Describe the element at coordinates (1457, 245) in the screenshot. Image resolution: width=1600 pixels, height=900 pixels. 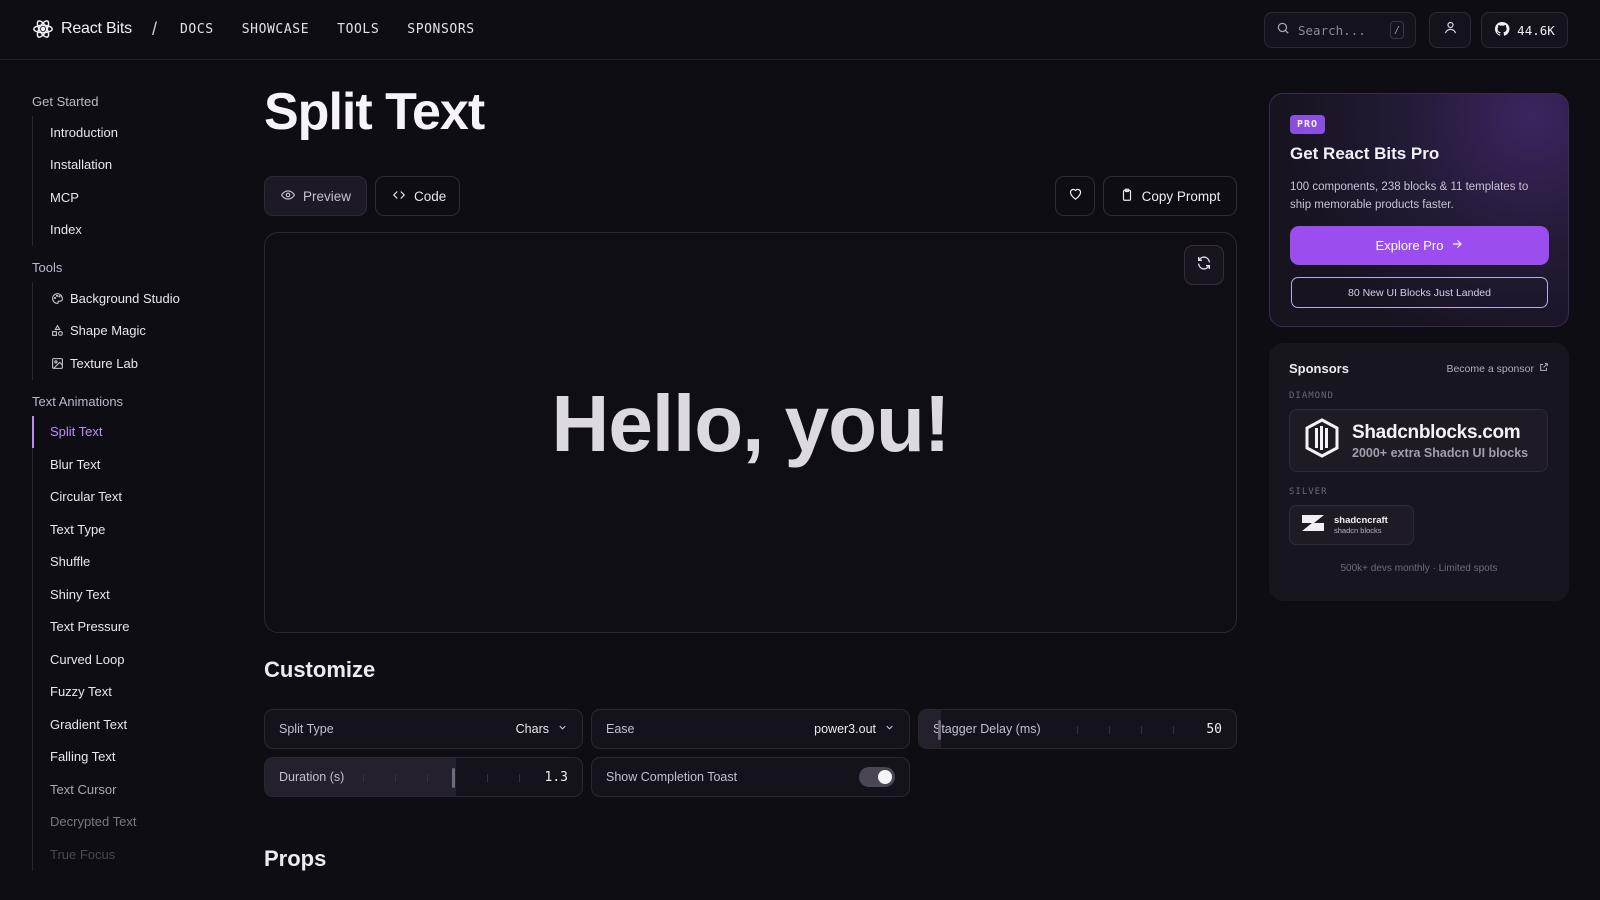
I see `arrow-right-icon` at that location.